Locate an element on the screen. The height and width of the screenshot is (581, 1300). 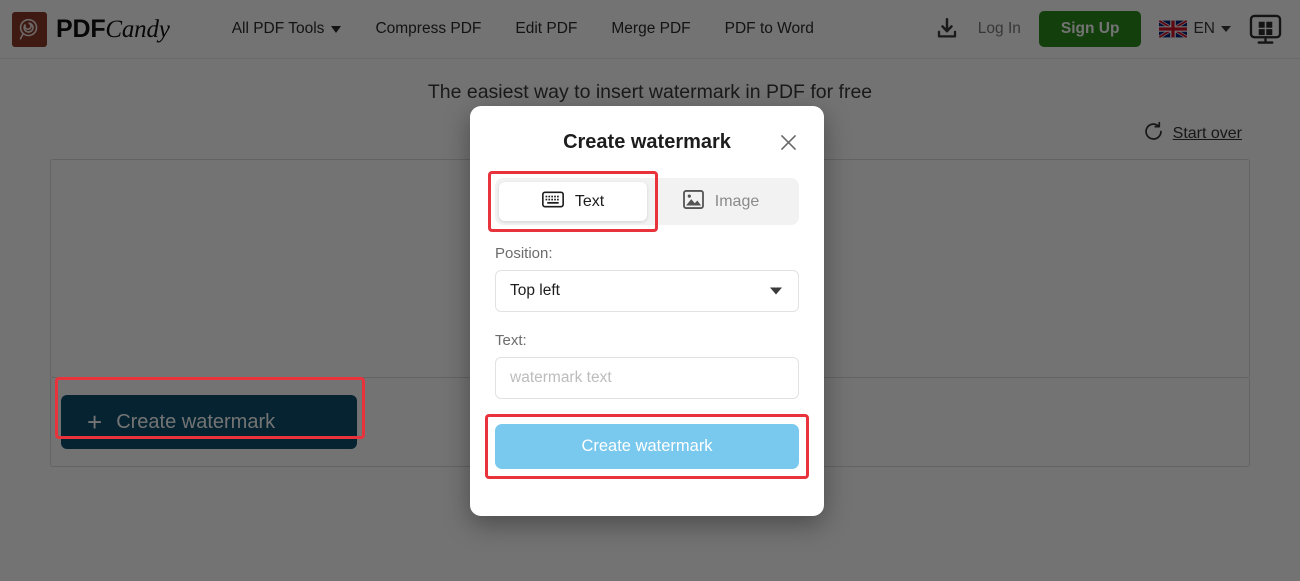
modal-header: Create watermark is located at coordinates (647, 142).